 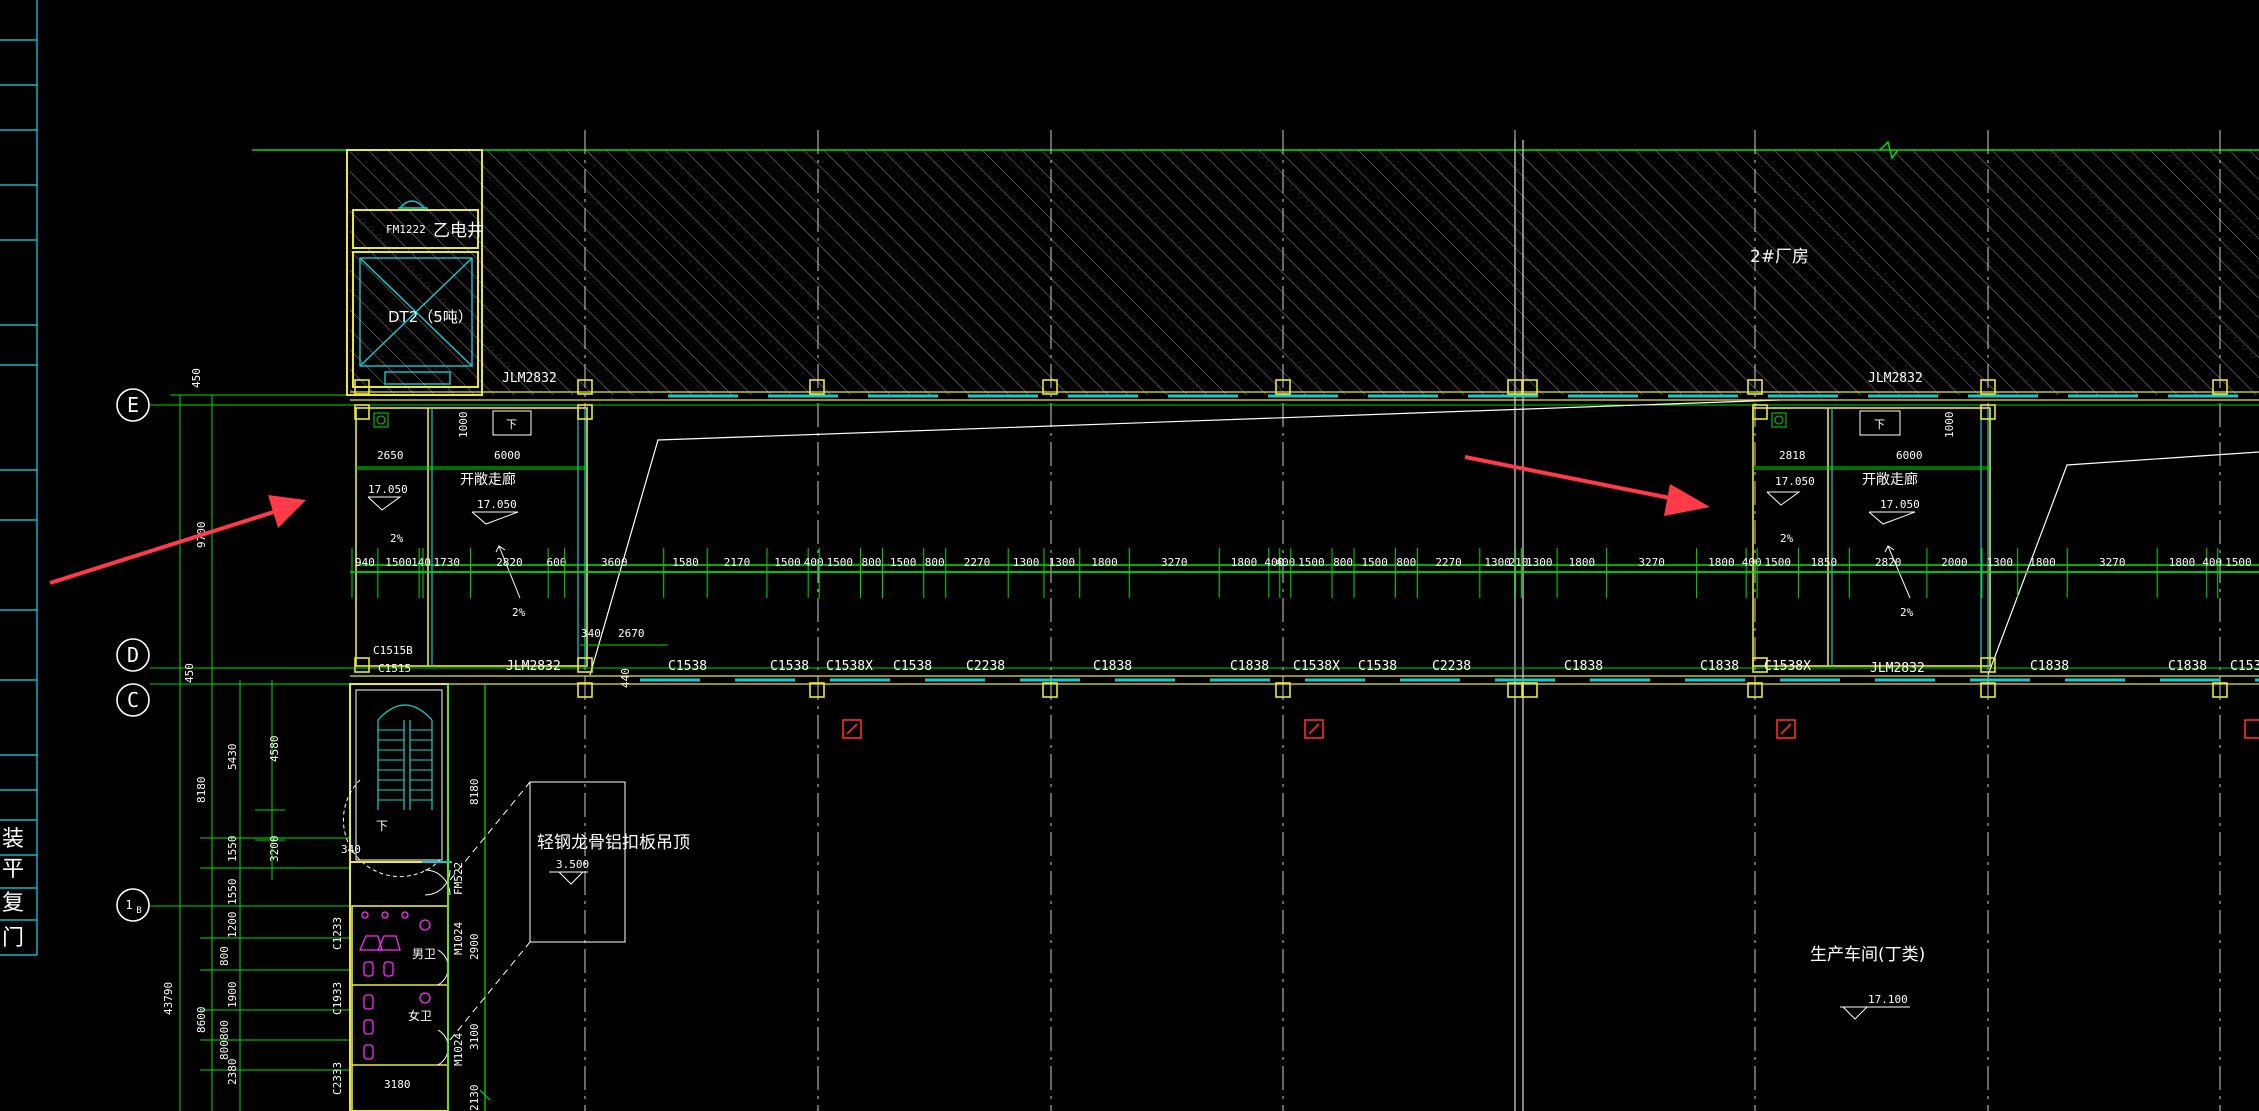 I want to click on plant-label: 2#厂房, so click(x=1779, y=257).